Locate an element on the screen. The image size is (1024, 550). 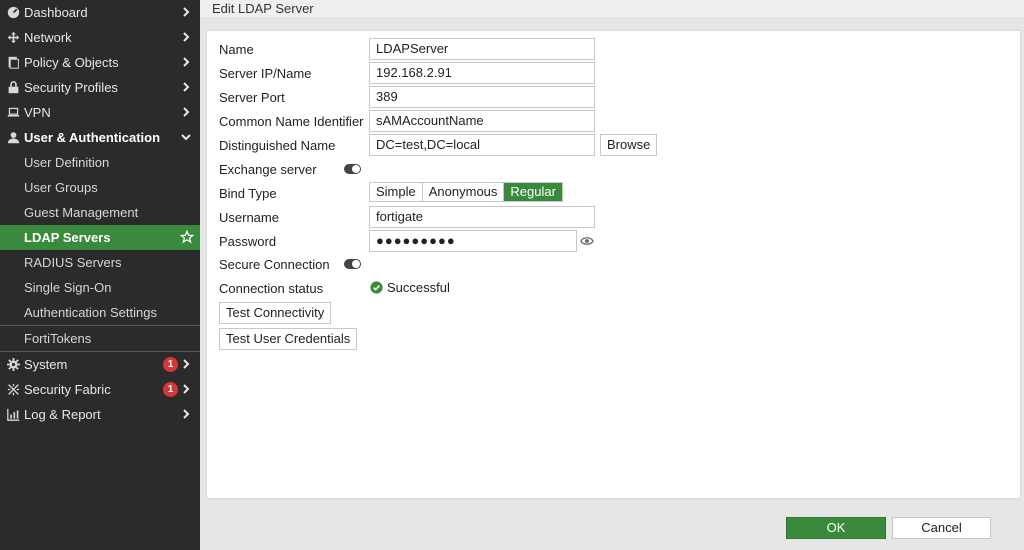
dn-input: DC=test,DC=local is located at coordinates (482, 145).